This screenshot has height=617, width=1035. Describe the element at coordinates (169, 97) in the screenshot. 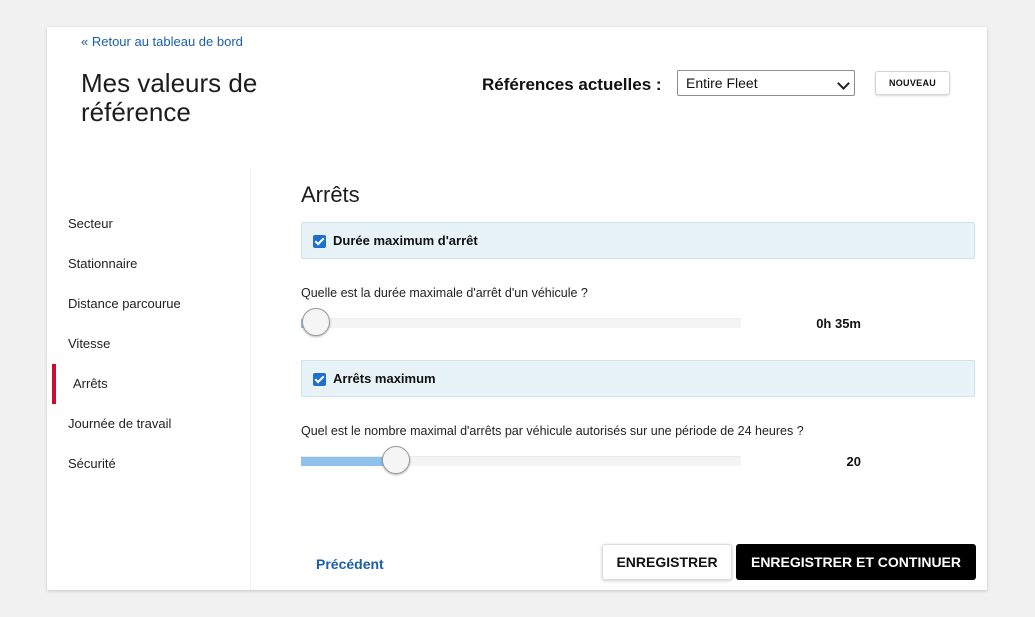

I see `page-title: Mes valeurs de référence` at that location.